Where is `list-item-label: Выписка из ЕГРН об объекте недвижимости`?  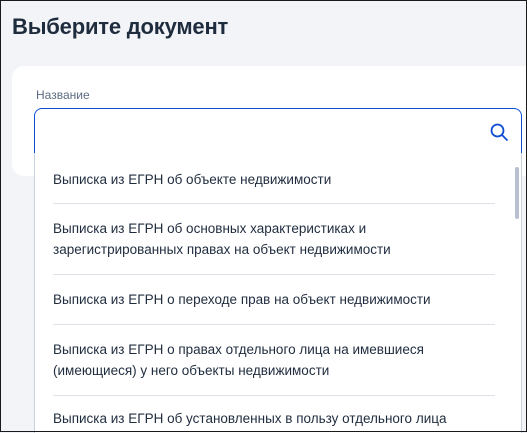 list-item-label: Выписка из ЕГРН об объекте недвижимости is located at coordinates (192, 179).